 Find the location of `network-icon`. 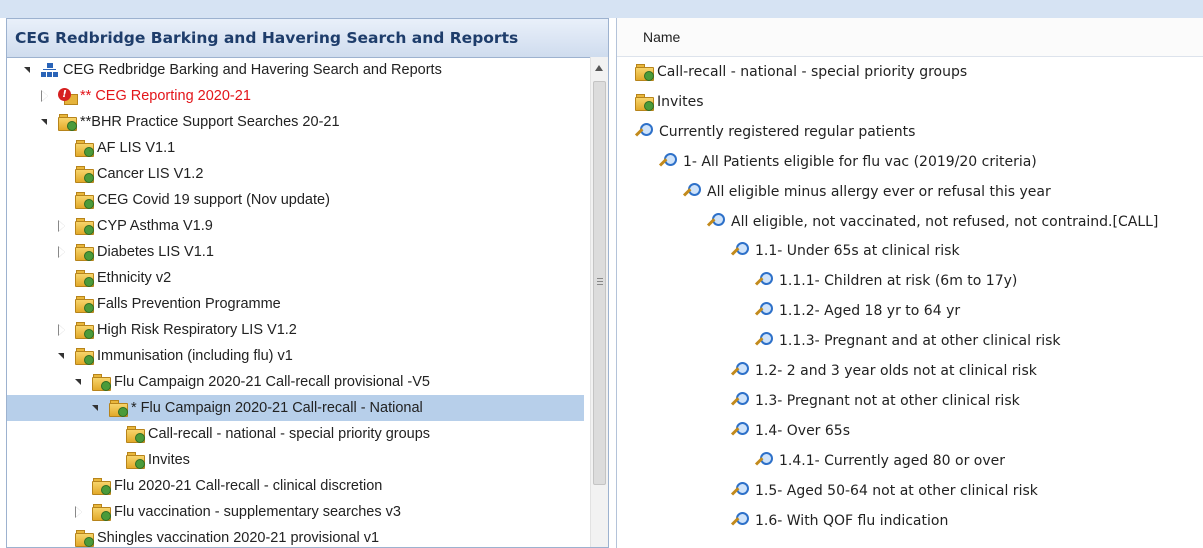

network-icon is located at coordinates (50, 70).